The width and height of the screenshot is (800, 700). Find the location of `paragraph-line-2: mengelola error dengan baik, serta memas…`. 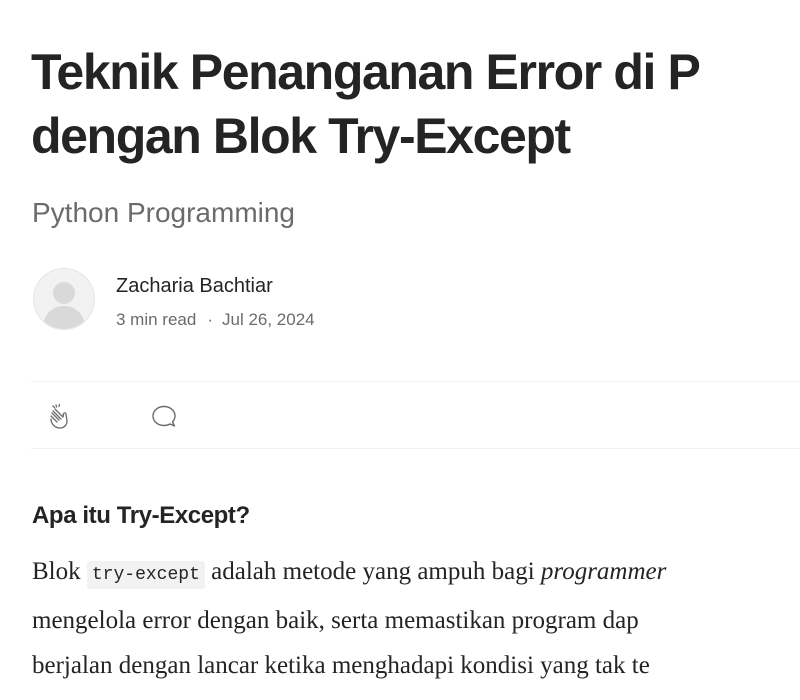

paragraph-line-2: mengelola error dengan baik, serta memas… is located at coordinates (335, 620).